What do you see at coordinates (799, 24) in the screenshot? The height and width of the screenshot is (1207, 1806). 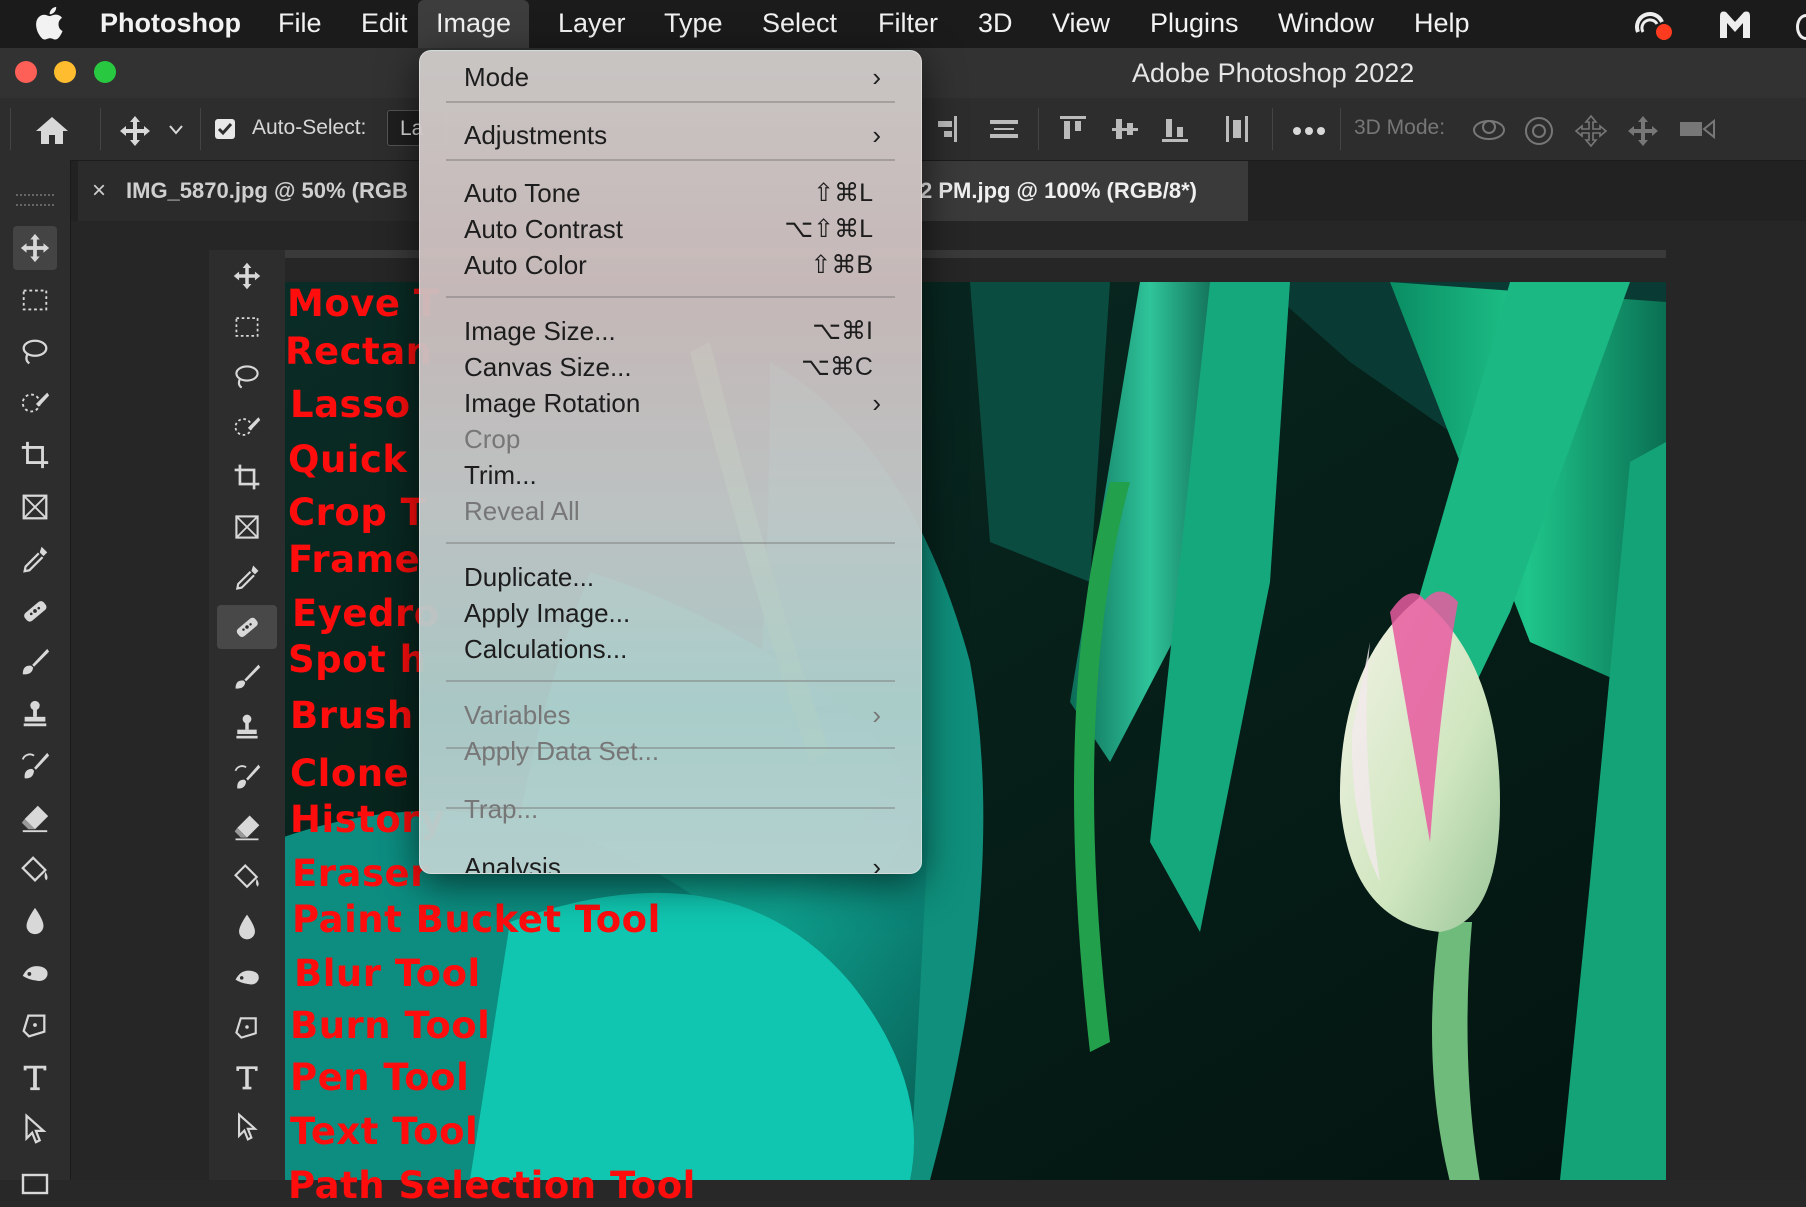 I see `menu-select: Select` at bounding box center [799, 24].